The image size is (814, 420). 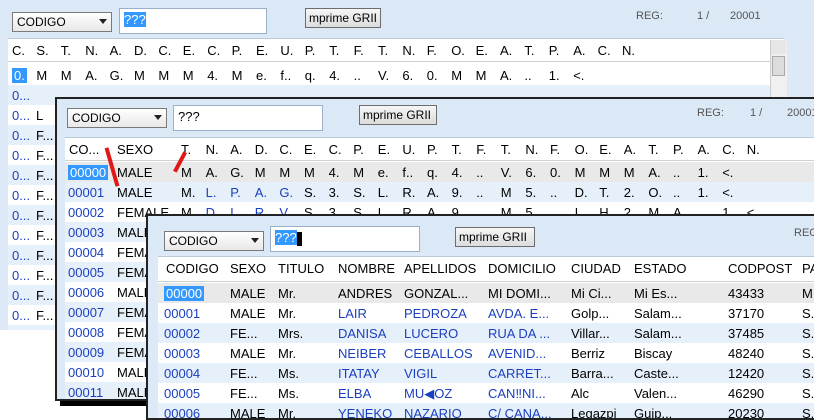 What do you see at coordinates (116, 75) in the screenshot?
I see `grid-cell: G.` at bounding box center [116, 75].